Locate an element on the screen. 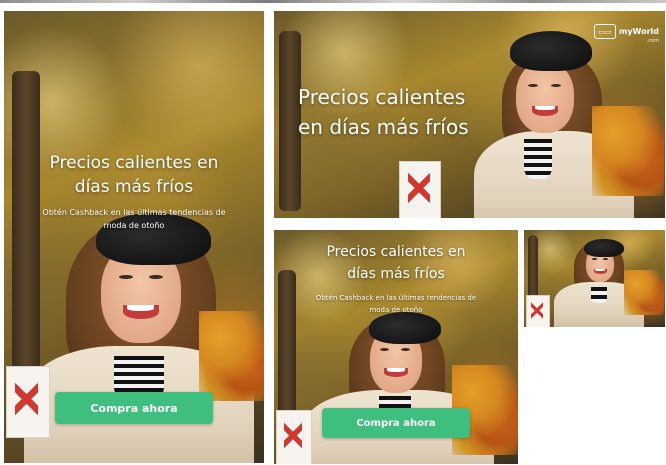  logo-sub: .com is located at coordinates (652, 41).